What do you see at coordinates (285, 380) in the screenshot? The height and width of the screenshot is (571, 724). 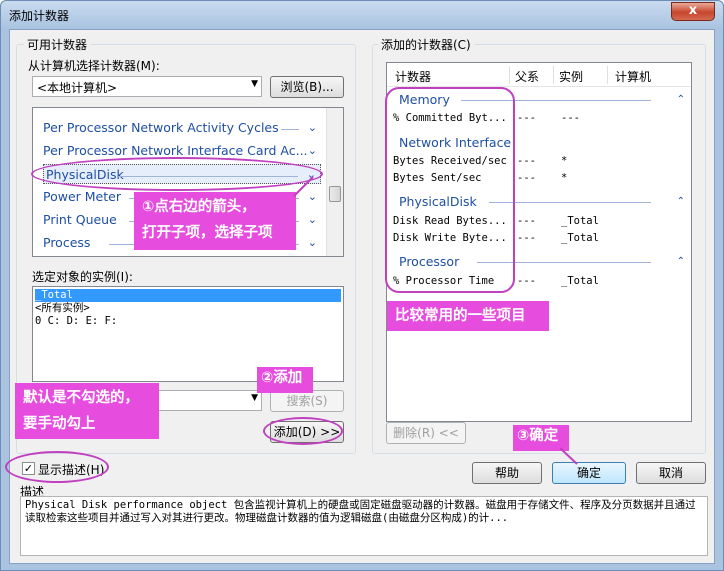 I see `annotation-step2: ②添加` at bounding box center [285, 380].